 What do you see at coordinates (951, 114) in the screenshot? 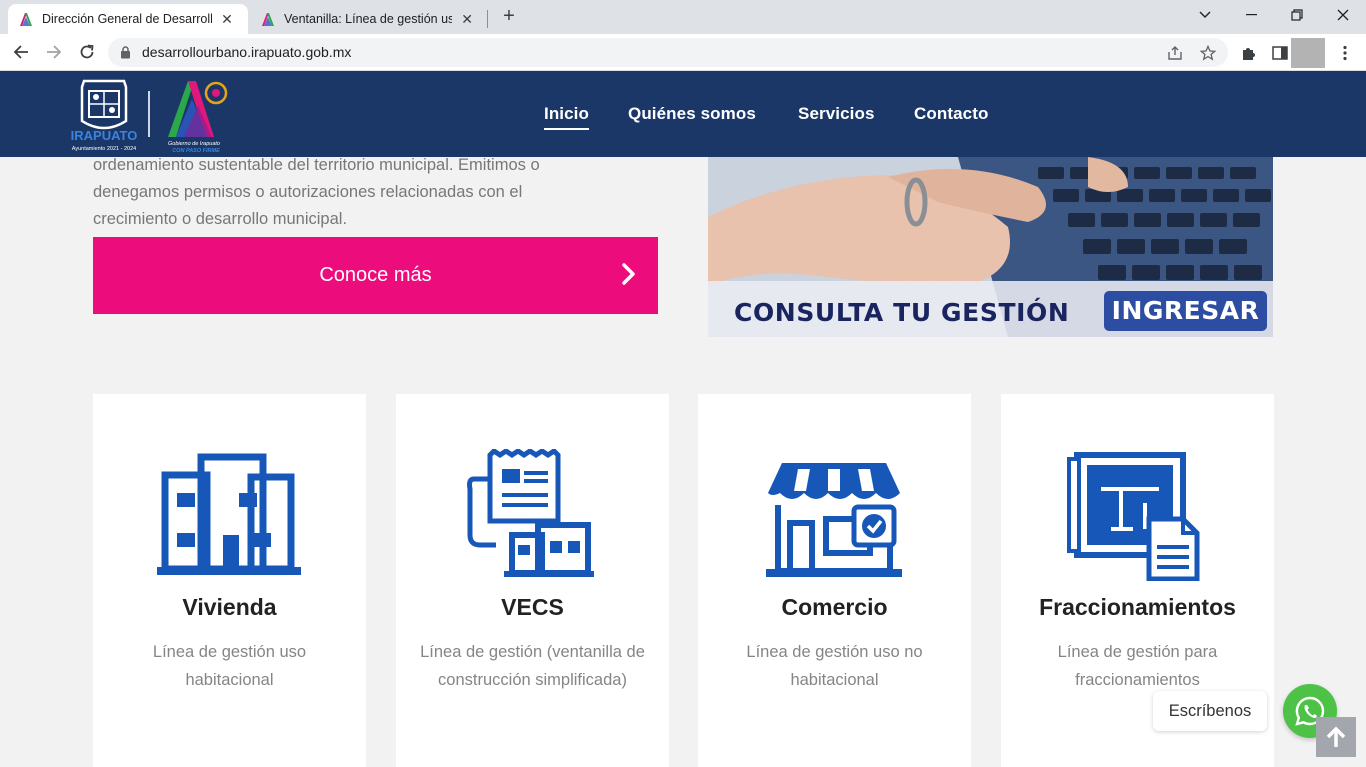
I see `nav-contacto: Contacto` at bounding box center [951, 114].